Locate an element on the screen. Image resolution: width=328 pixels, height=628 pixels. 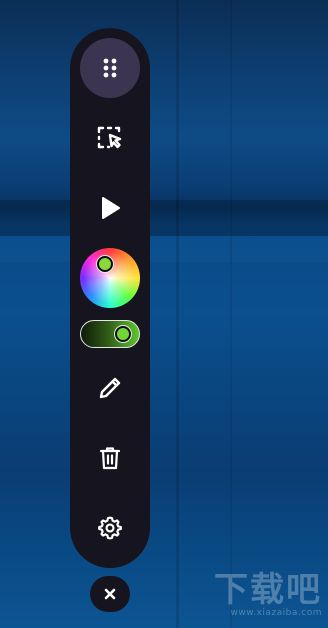
drag-handle-button is located at coordinates (110, 68).